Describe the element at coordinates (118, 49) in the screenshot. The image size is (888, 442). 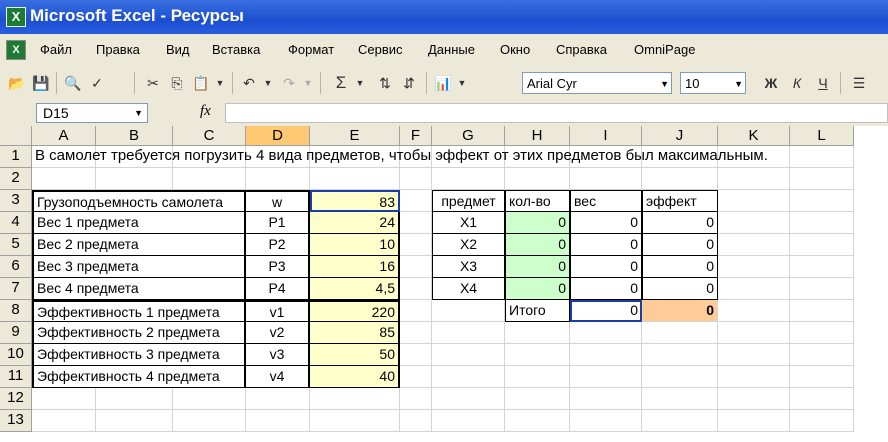
I see `menu-edit: Правка` at that location.